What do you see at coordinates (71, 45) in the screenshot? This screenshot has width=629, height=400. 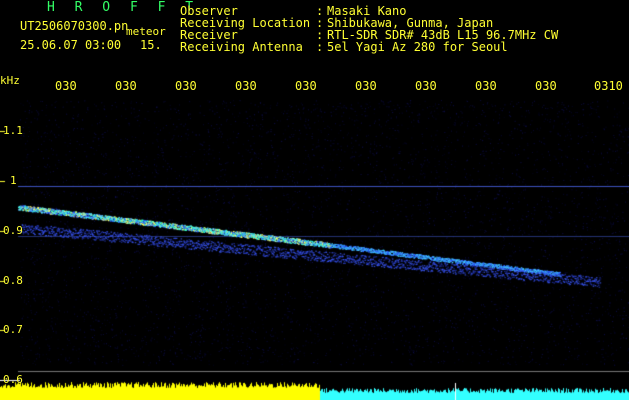 I see `datetime: 25.06.07 03:00` at bounding box center [71, 45].